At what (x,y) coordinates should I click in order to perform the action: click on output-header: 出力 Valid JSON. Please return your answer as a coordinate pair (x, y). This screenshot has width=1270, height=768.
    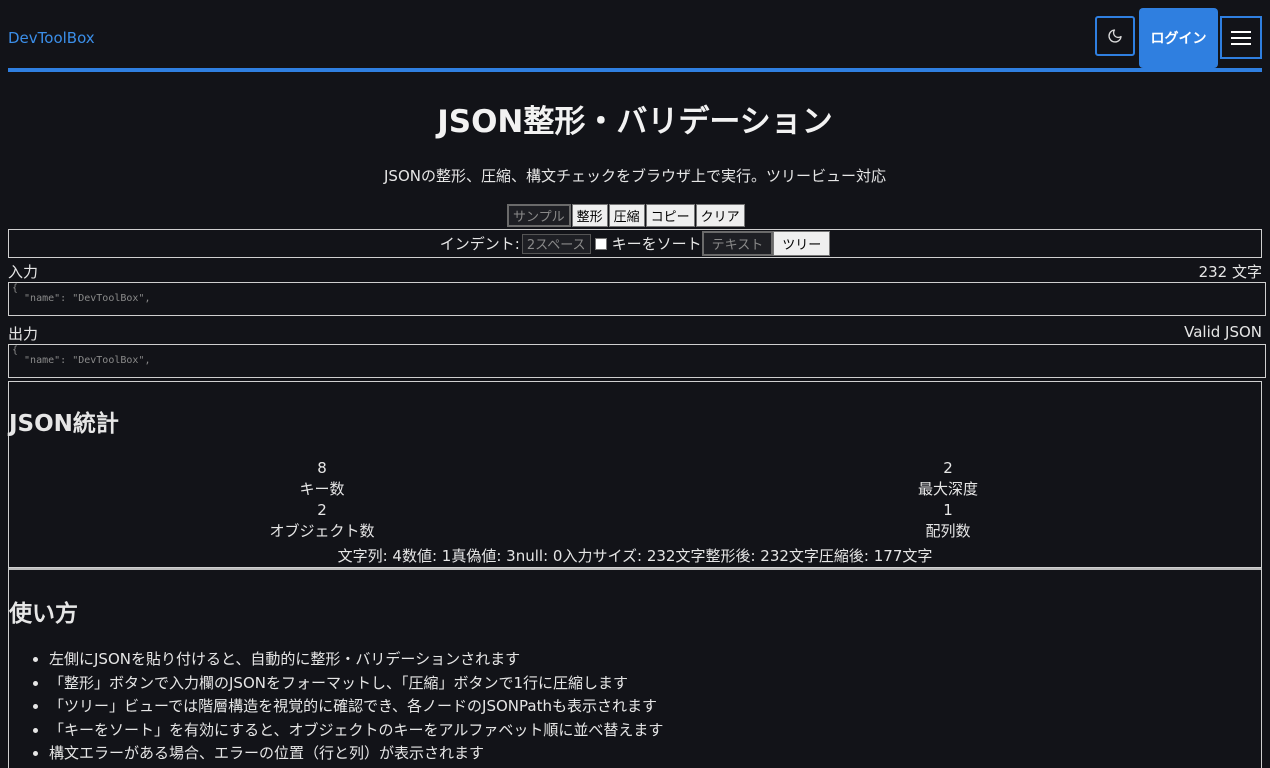
    Looking at the image, I should click on (635, 333).